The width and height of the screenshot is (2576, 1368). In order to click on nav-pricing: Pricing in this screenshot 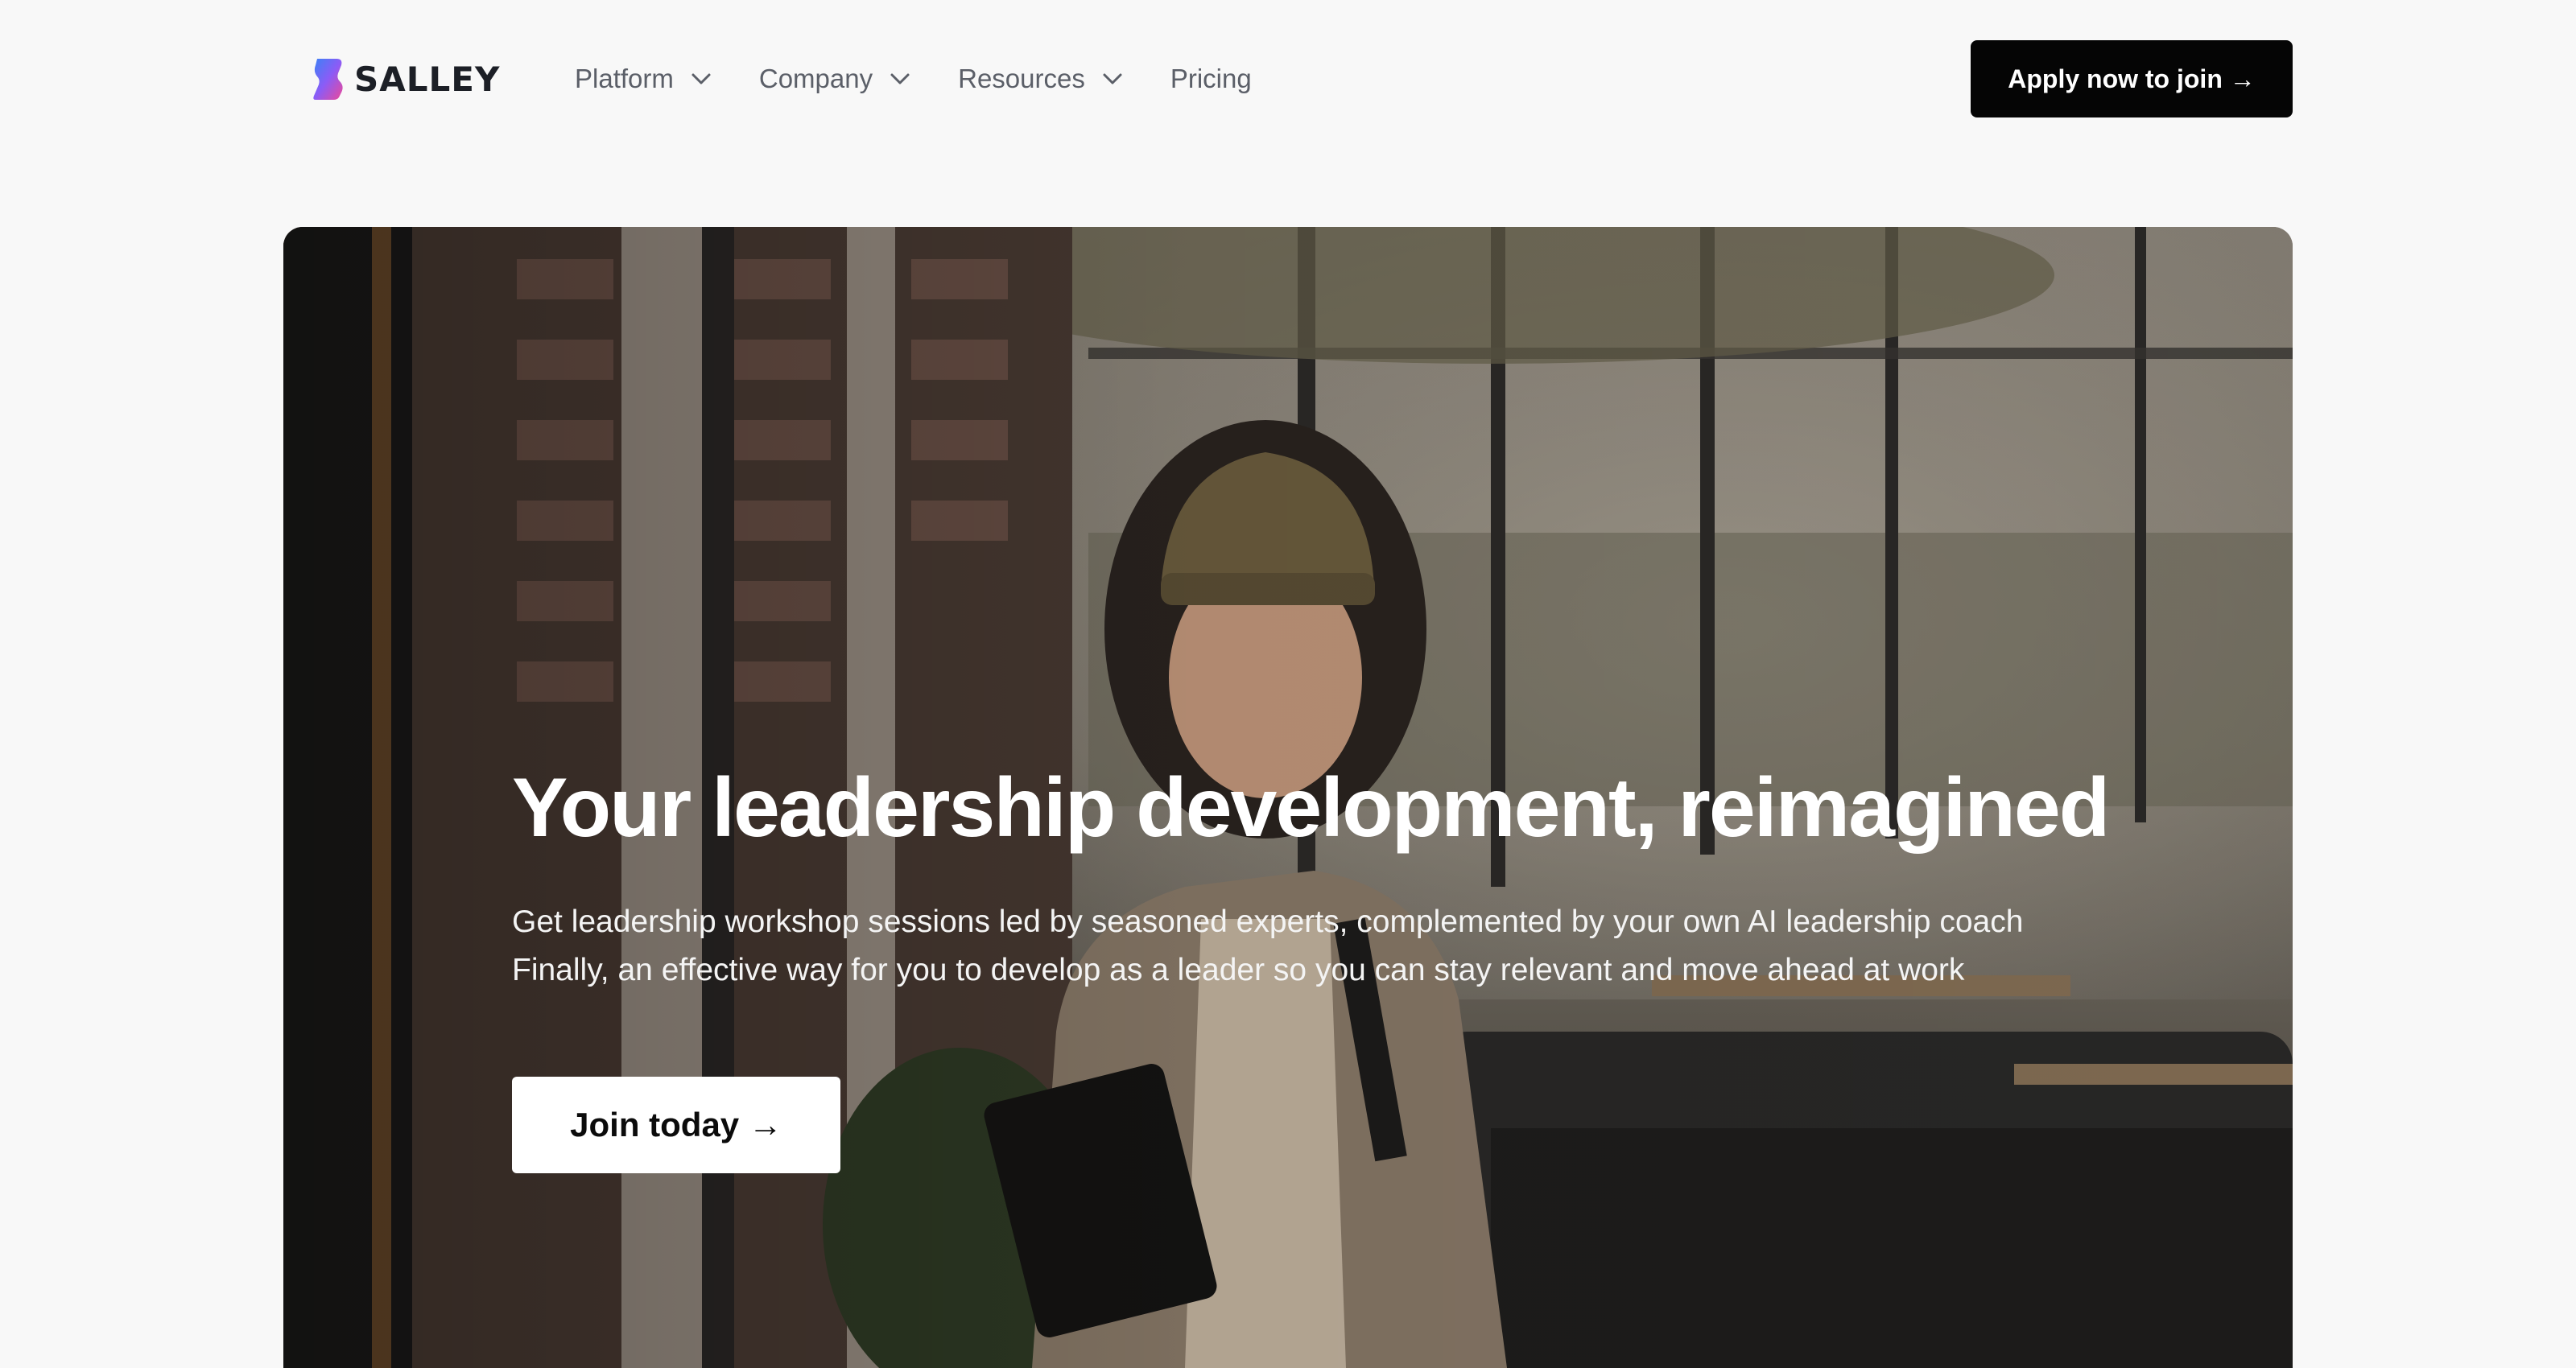, I will do `click(1211, 79)`.